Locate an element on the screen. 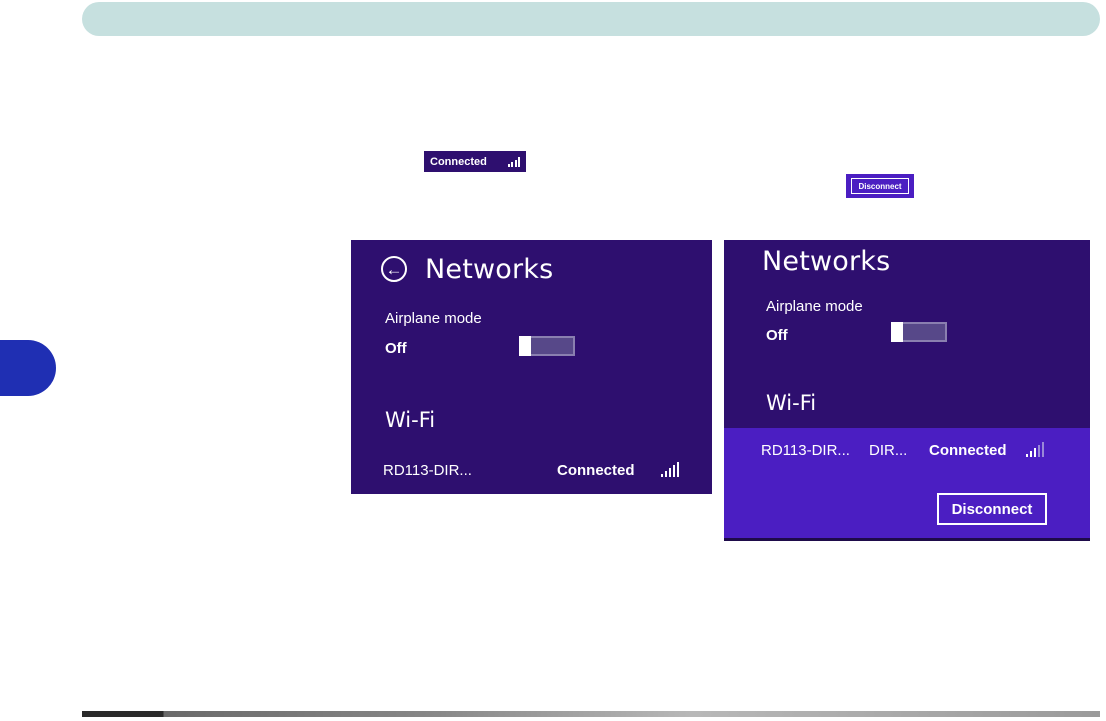 This screenshot has height=721, width=1106. back-arrow-icon: ← is located at coordinates (394, 269).